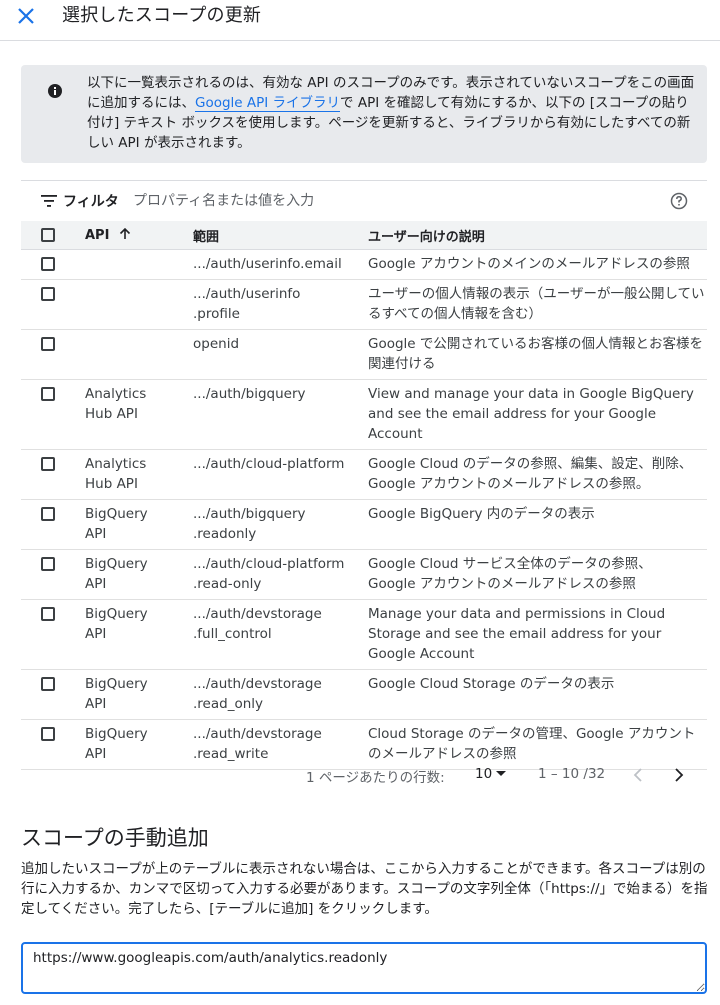 The height and width of the screenshot is (1005, 720). What do you see at coordinates (537, 264) in the screenshot?
I see `row-description: Google アカウントのメインのメールアドレスの参照` at bounding box center [537, 264].